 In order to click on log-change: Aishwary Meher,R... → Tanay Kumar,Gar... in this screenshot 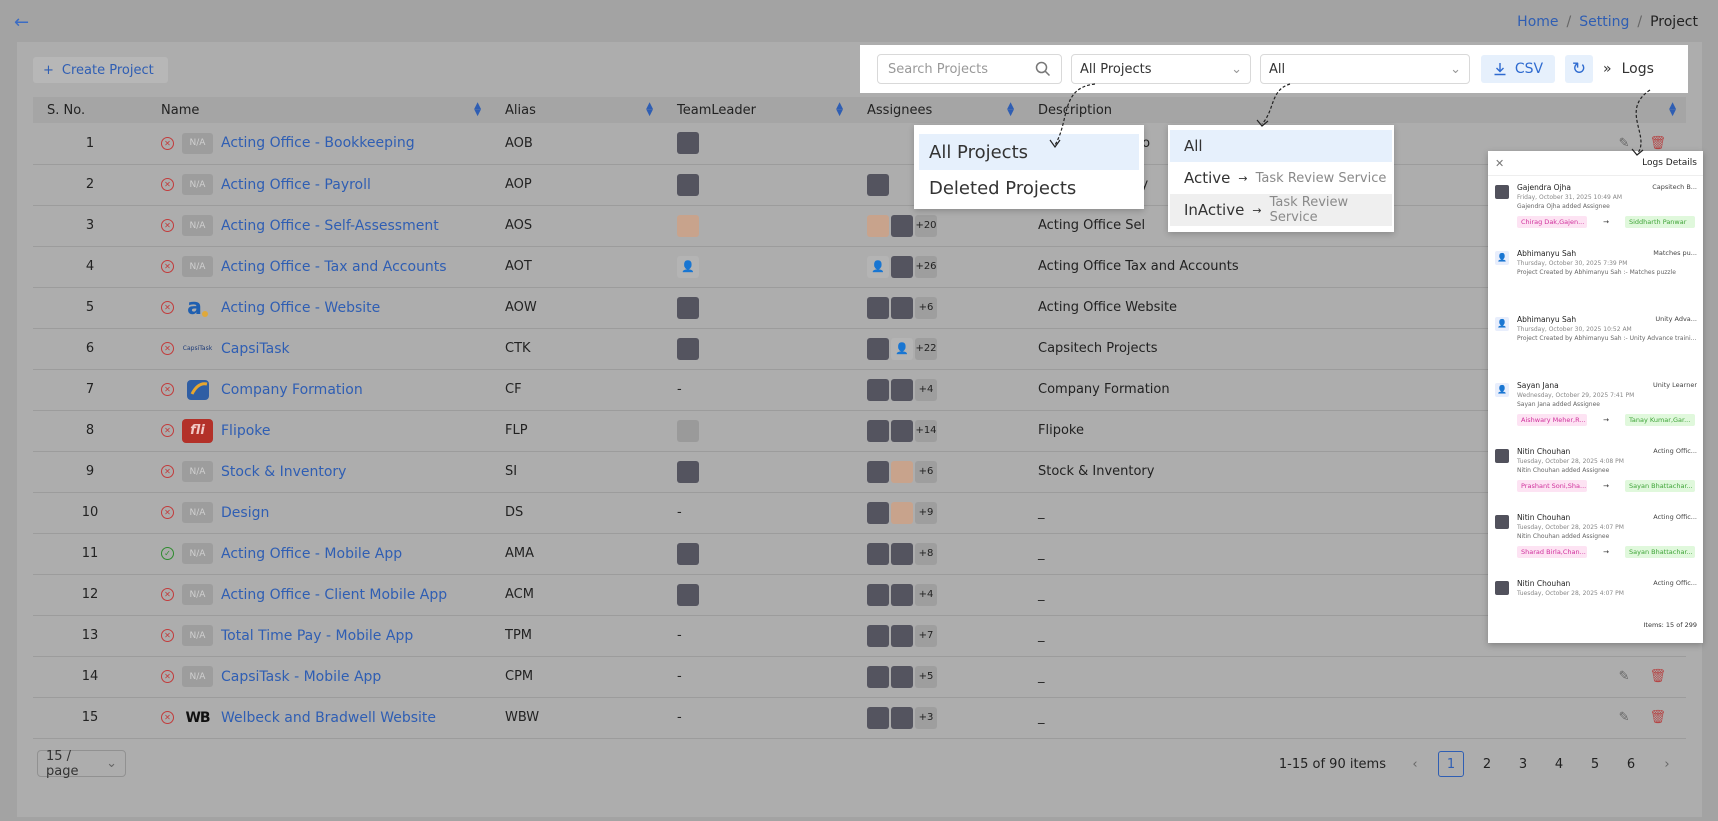, I will do `click(1607, 420)`.